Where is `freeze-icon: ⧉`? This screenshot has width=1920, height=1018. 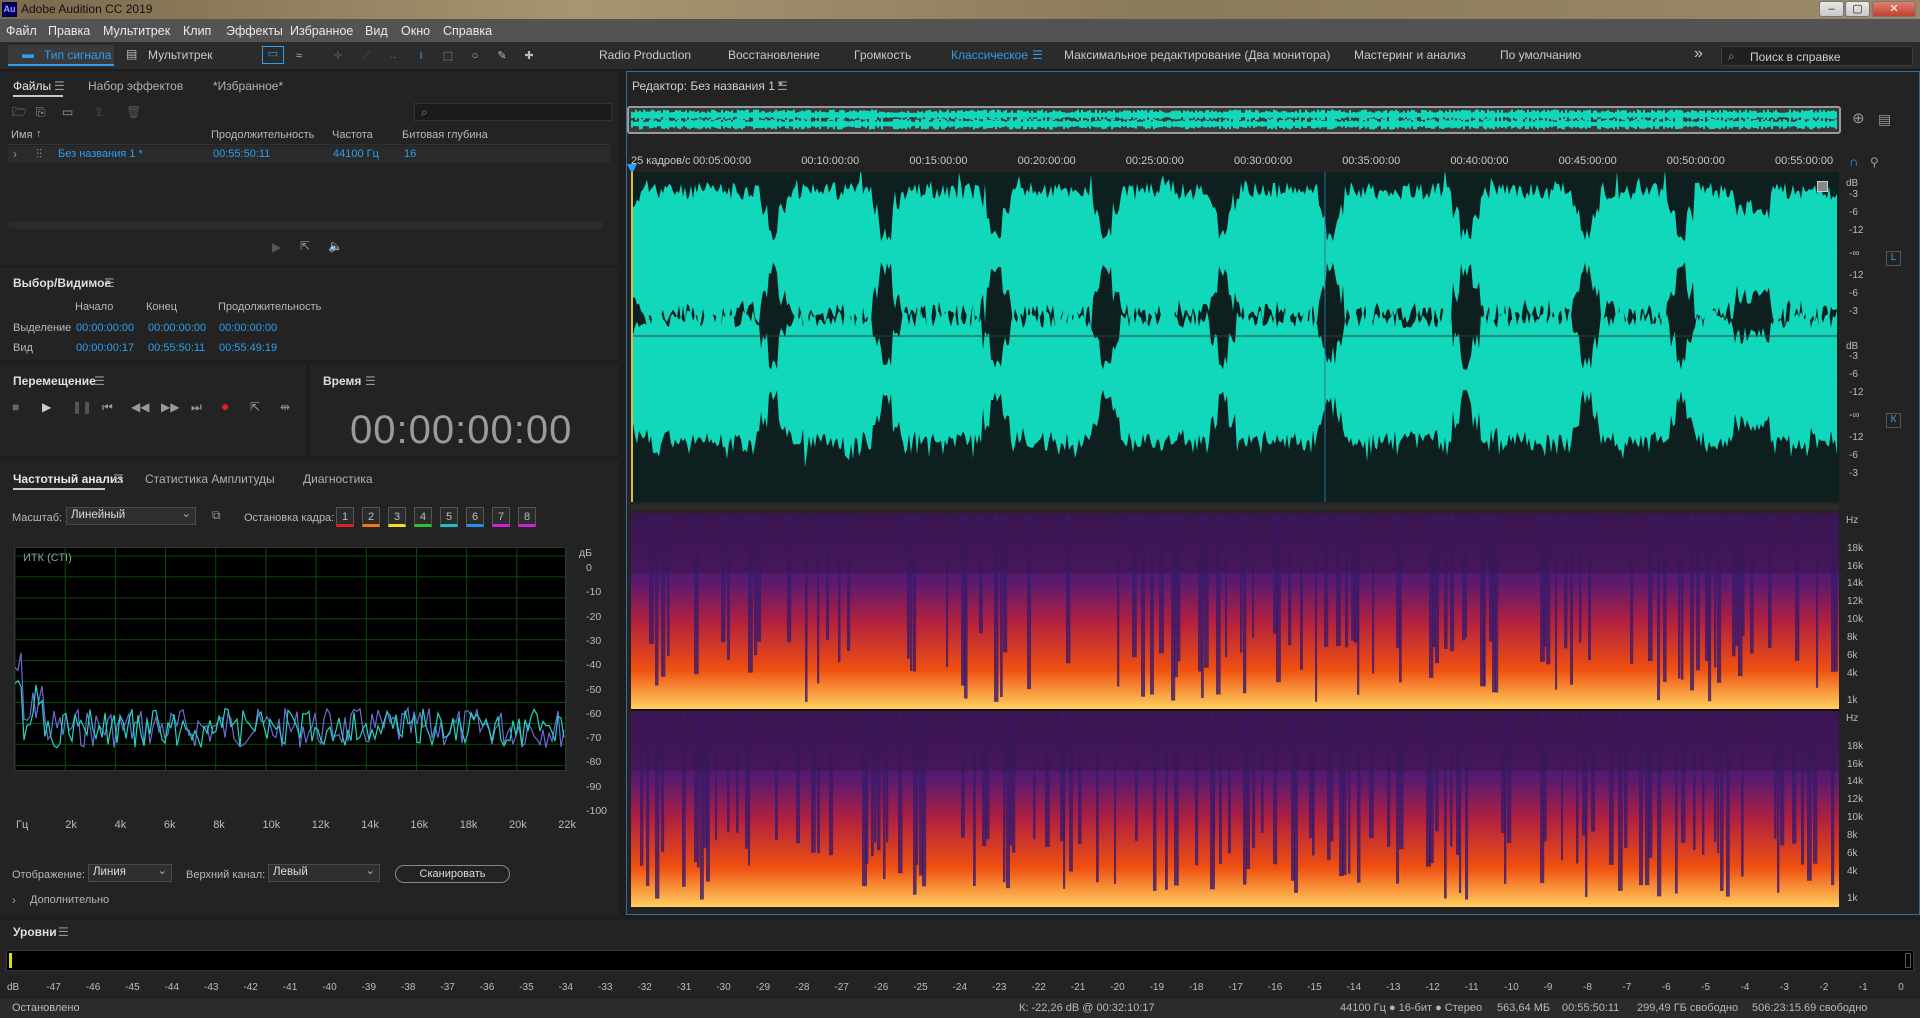 freeze-icon: ⧉ is located at coordinates (216, 515).